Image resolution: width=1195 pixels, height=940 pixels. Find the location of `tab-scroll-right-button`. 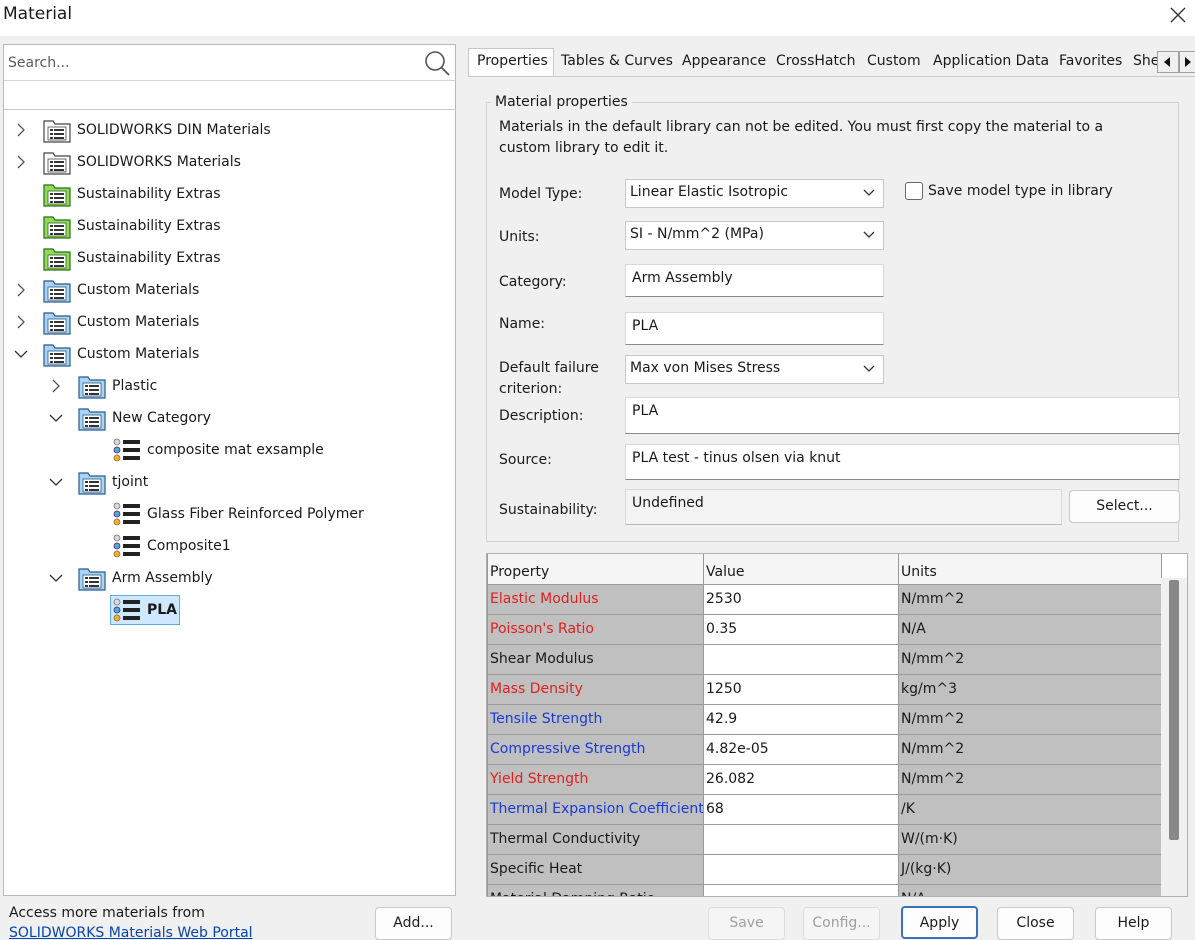

tab-scroll-right-button is located at coordinates (1187, 62).